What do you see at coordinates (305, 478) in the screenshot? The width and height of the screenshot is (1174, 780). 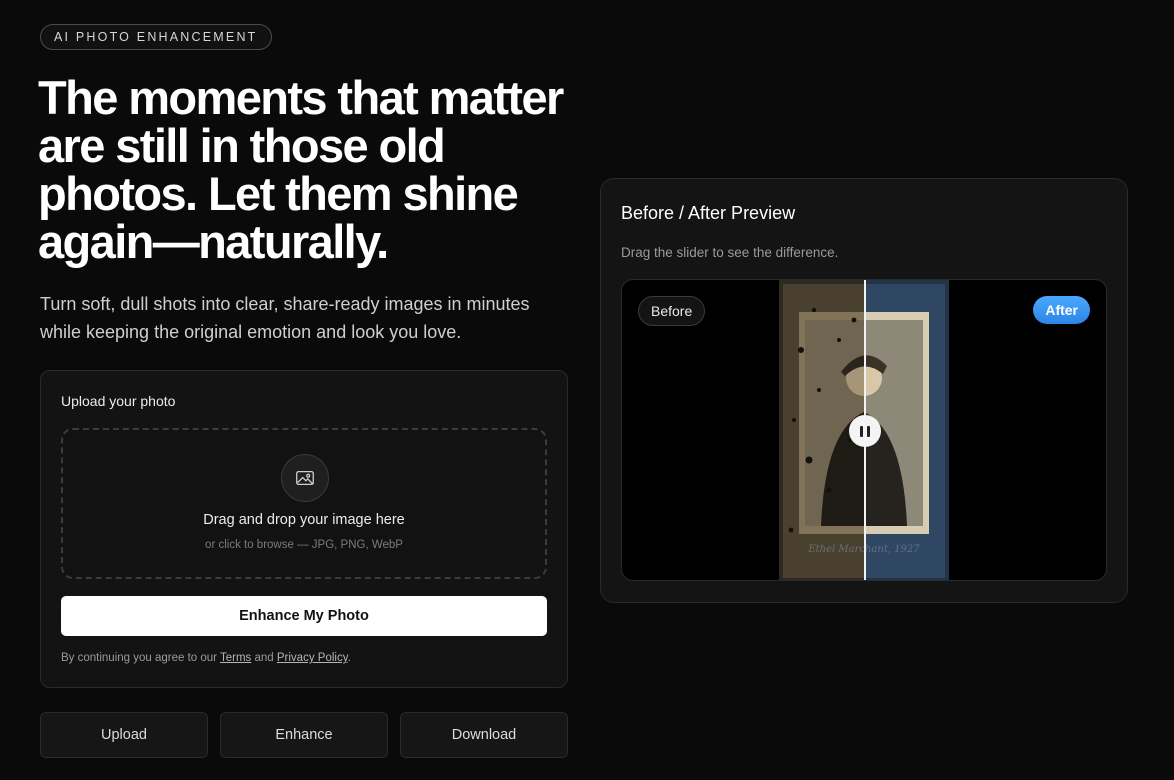 I see `image-icon` at bounding box center [305, 478].